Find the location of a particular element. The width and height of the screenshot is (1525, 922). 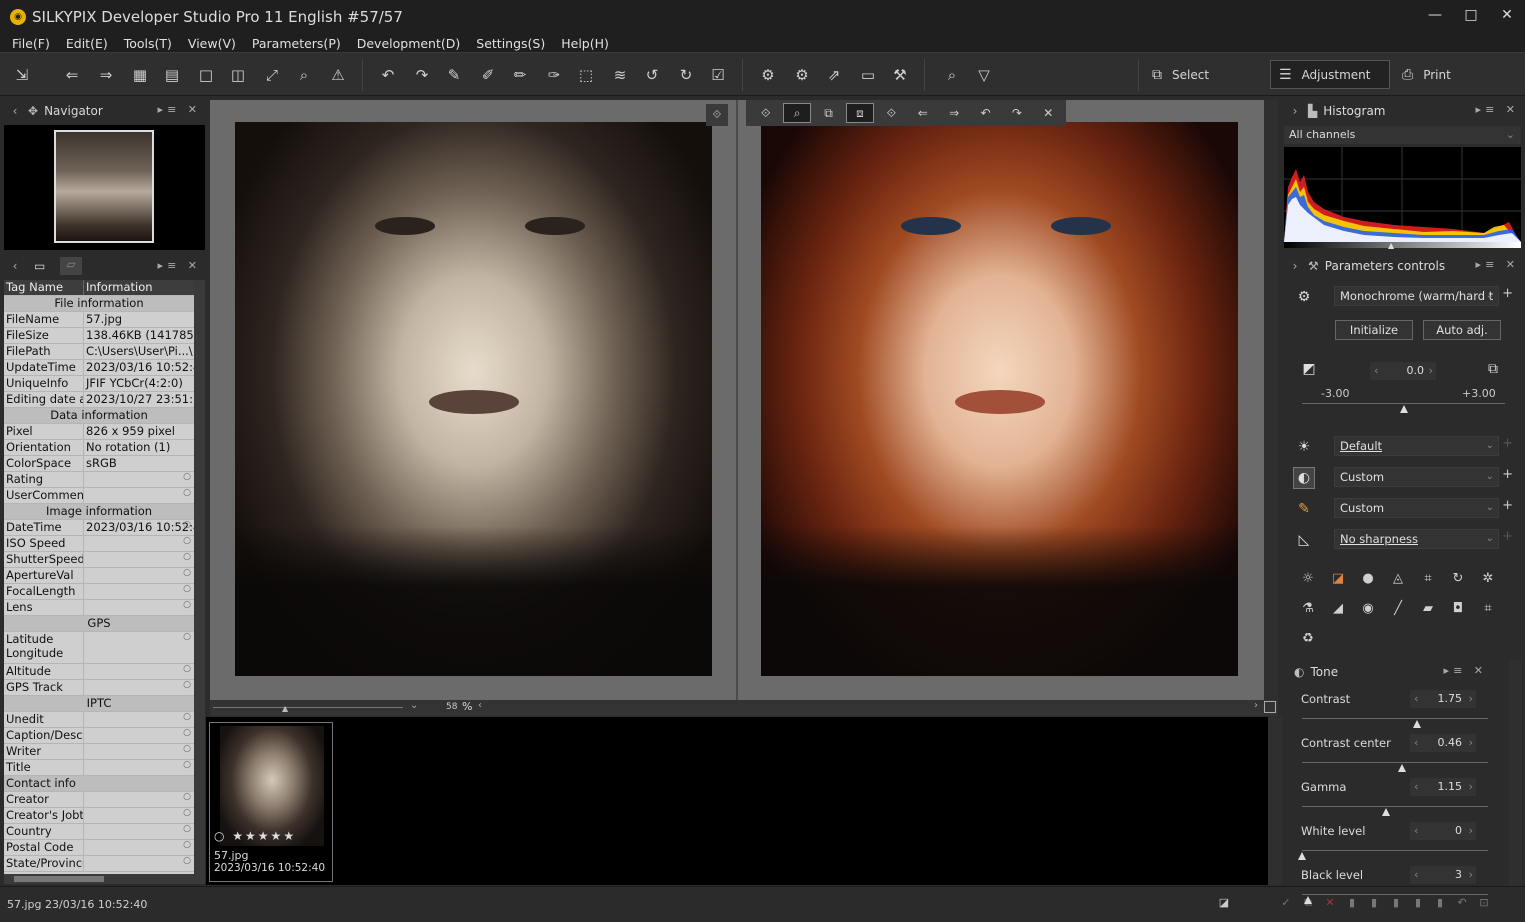

table-row: ColorSpace sRGB is located at coordinates (99, 464).